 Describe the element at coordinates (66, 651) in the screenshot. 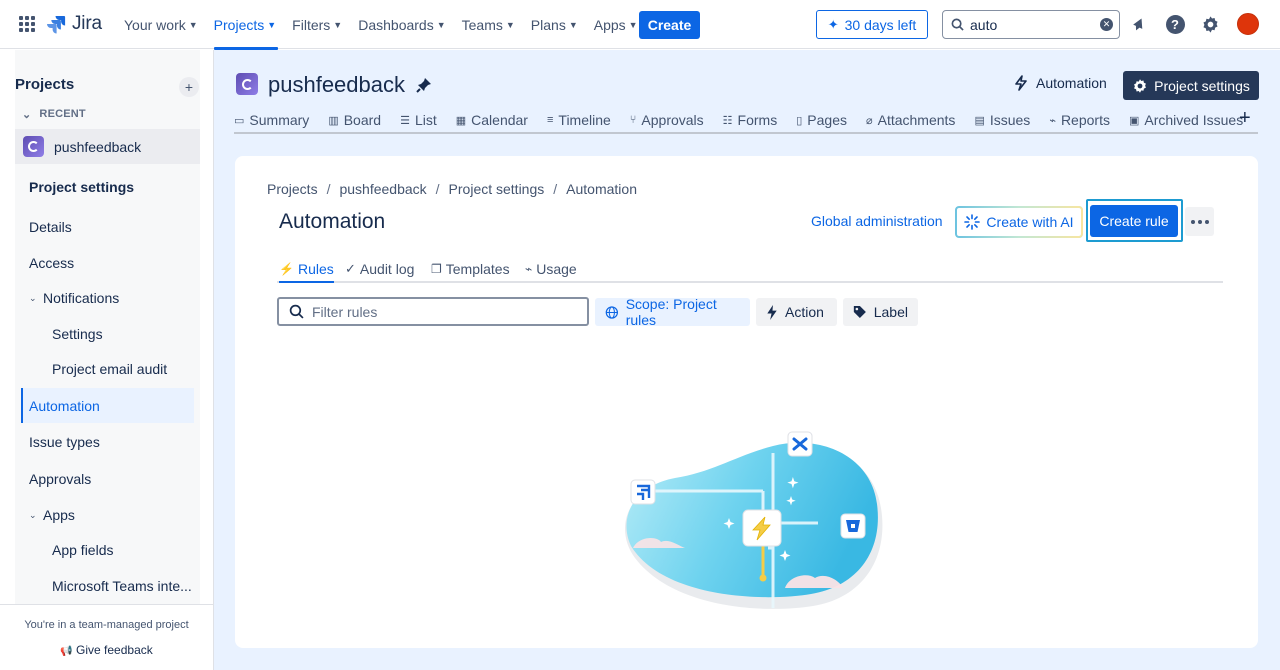

I see `megaphone-icon: 📢` at that location.